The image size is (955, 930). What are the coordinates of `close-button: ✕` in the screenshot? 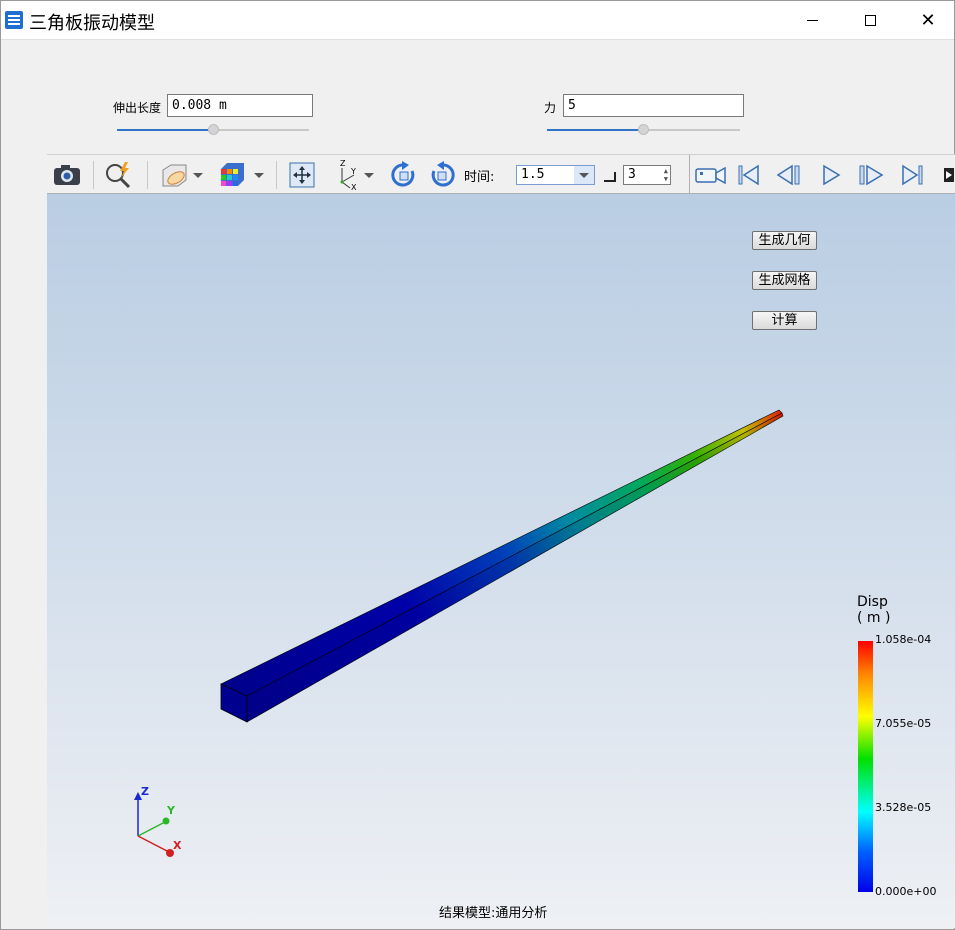 It's located at (927, 20).